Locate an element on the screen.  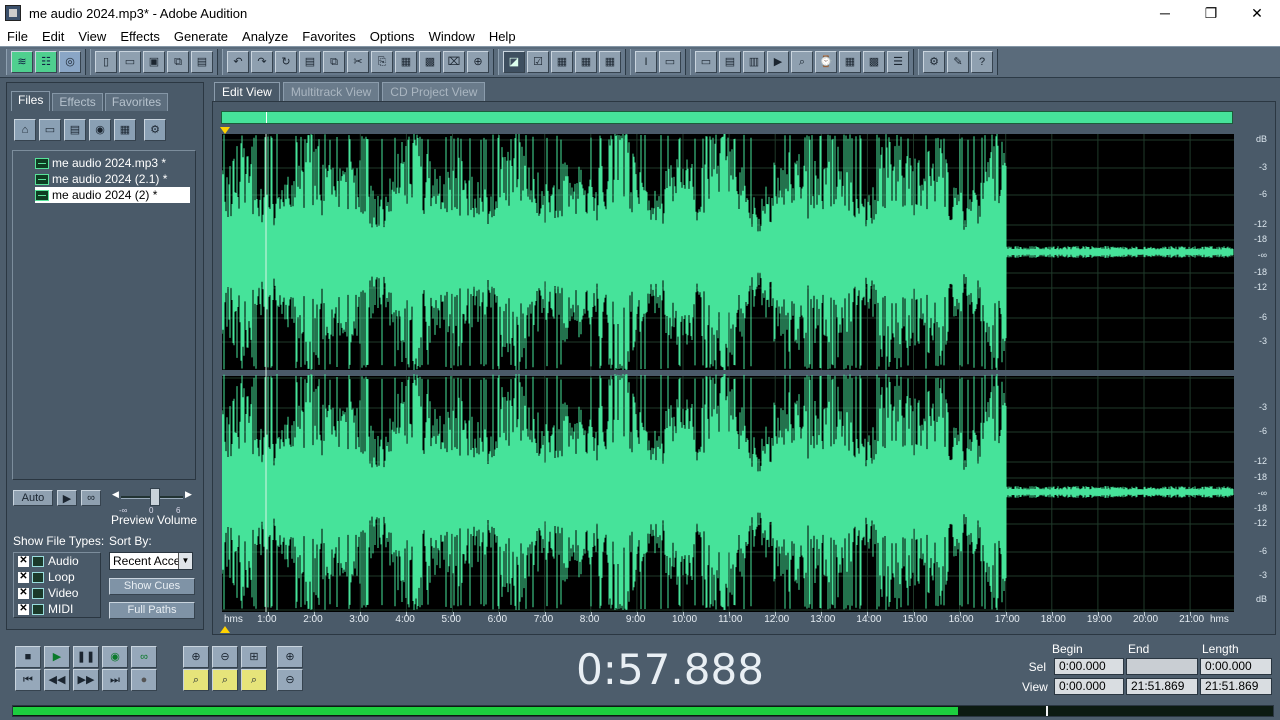
tab-cd-project-view: CD Project View is located at coordinates (434, 91).